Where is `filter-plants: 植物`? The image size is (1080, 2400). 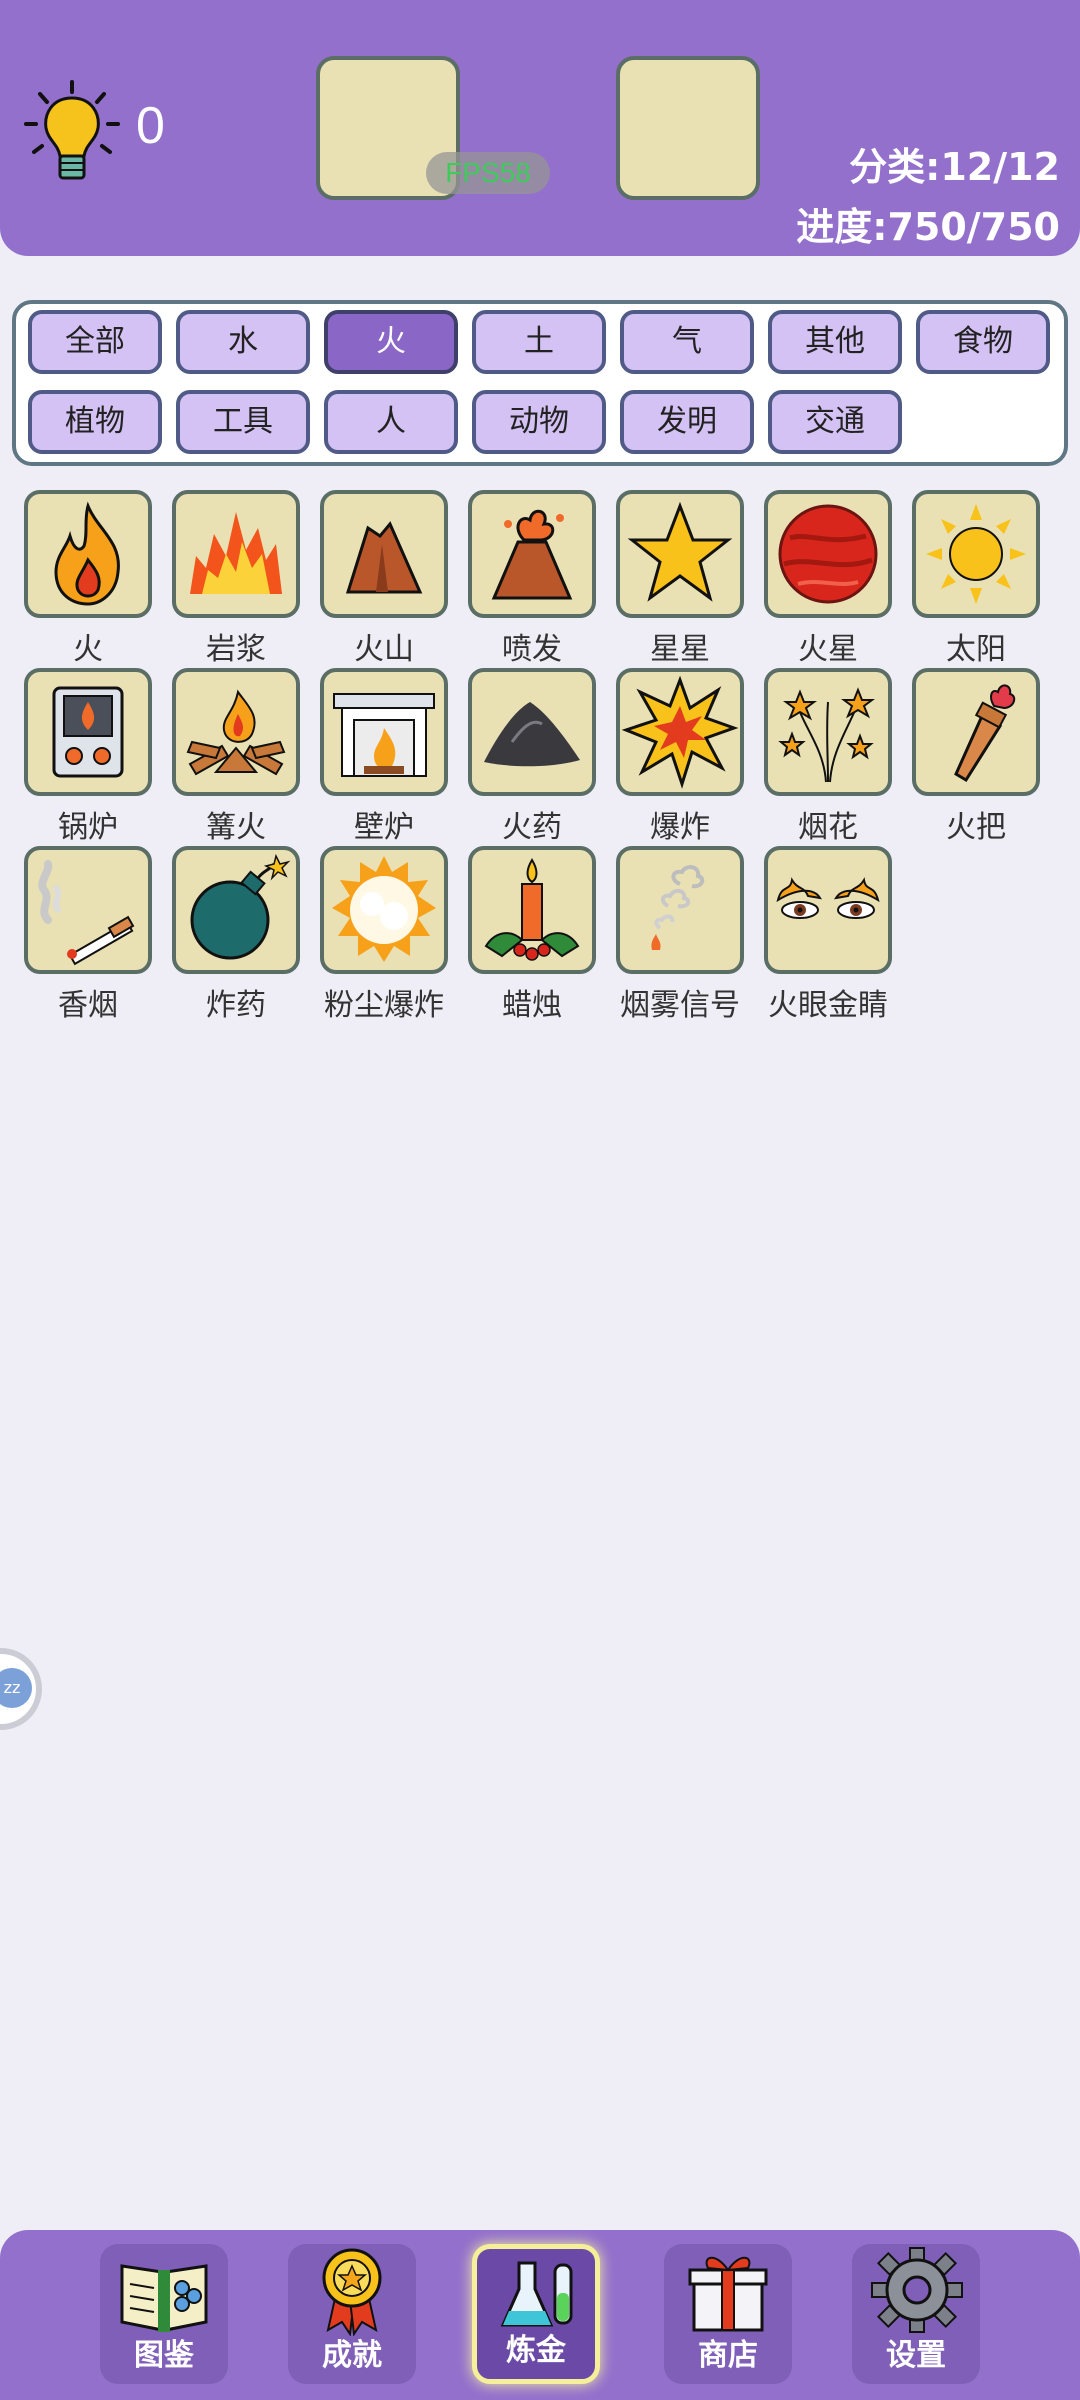
filter-plants: 植物 is located at coordinates (95, 422).